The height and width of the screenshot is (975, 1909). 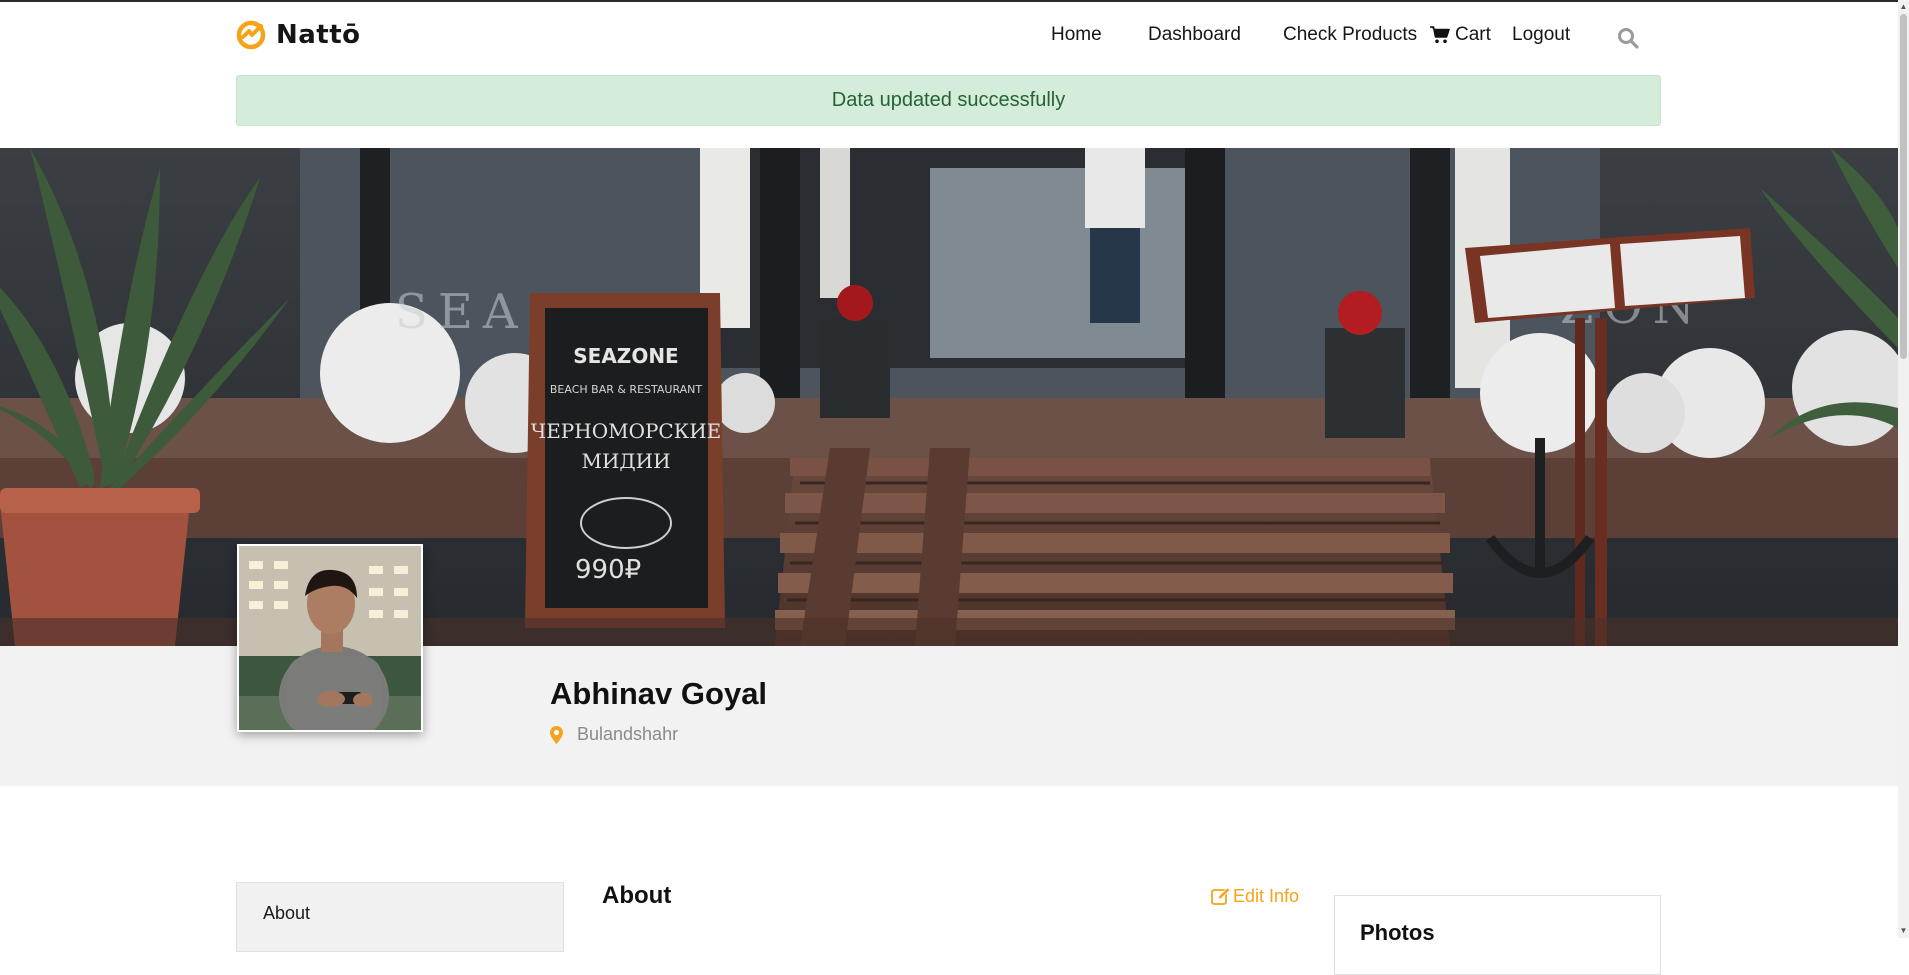 What do you see at coordinates (1397, 932) in the screenshot?
I see `photos-title: Photos` at bounding box center [1397, 932].